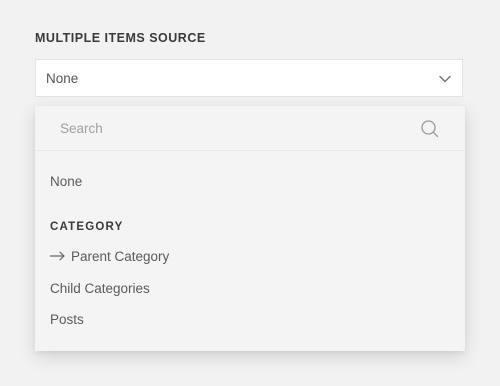 This screenshot has height=386, width=500. What do you see at coordinates (67, 319) in the screenshot?
I see `option-posts: Posts` at bounding box center [67, 319].